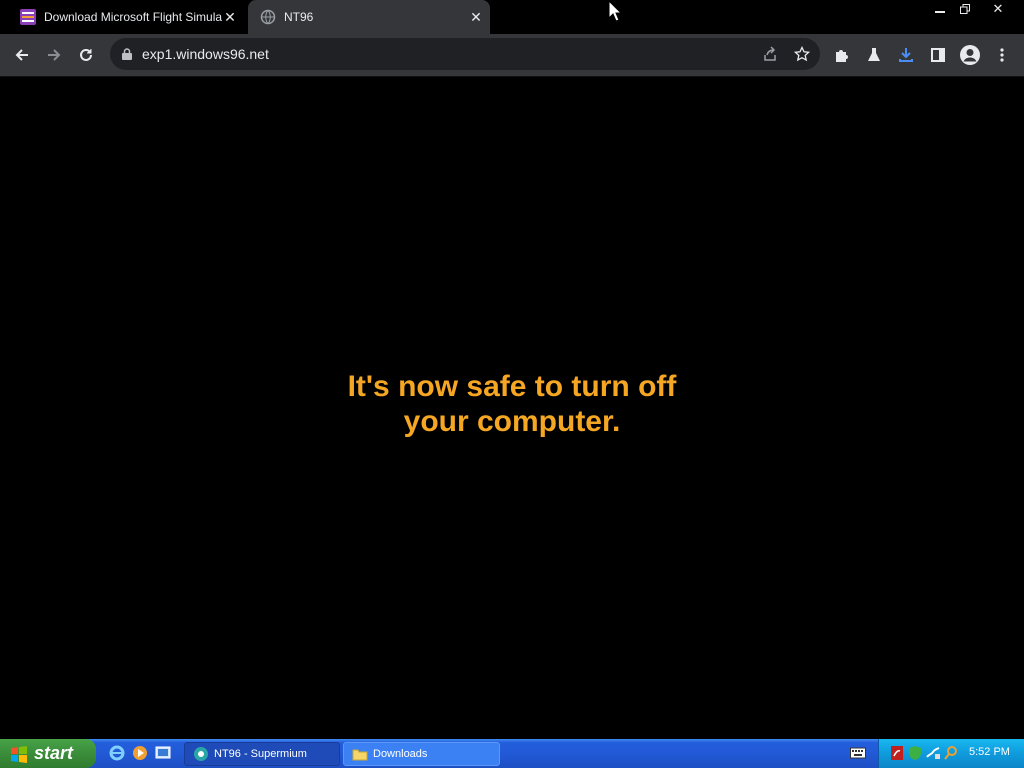 The width and height of the screenshot is (1024, 768). What do you see at coordinates (858, 753) in the screenshot?
I see `keyboard-icon` at bounding box center [858, 753].